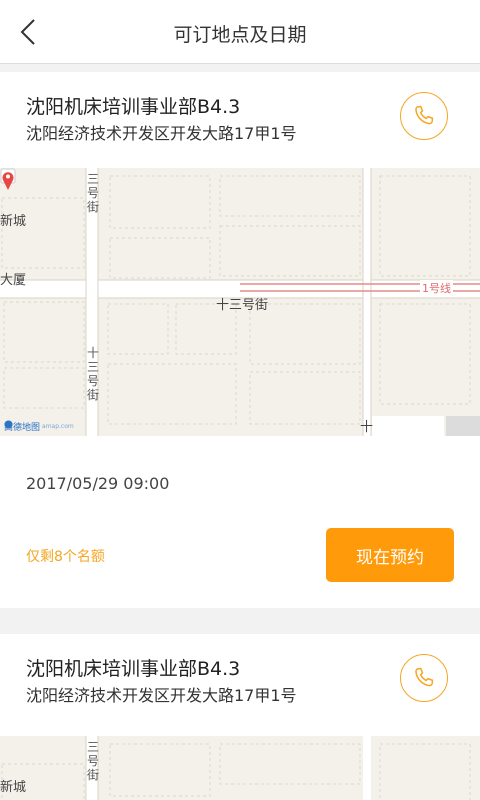 This screenshot has height=800, width=480. I want to click on amap-logo-icon, so click(8, 424).